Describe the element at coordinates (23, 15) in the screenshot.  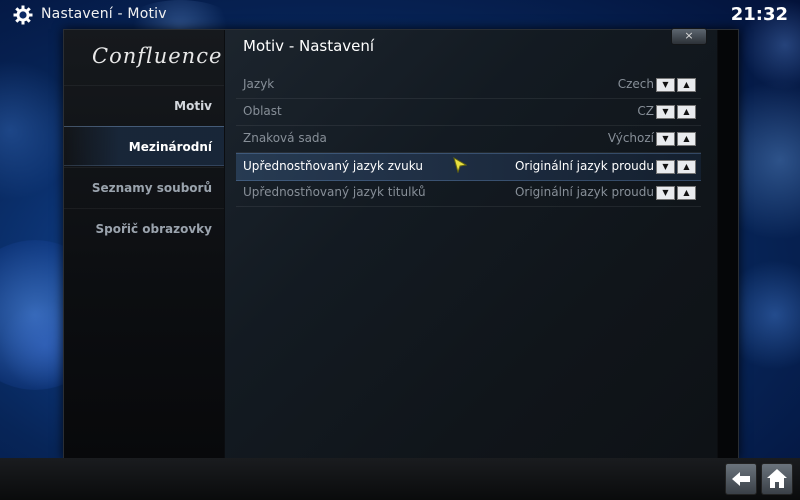
I see `gear-icon` at that location.